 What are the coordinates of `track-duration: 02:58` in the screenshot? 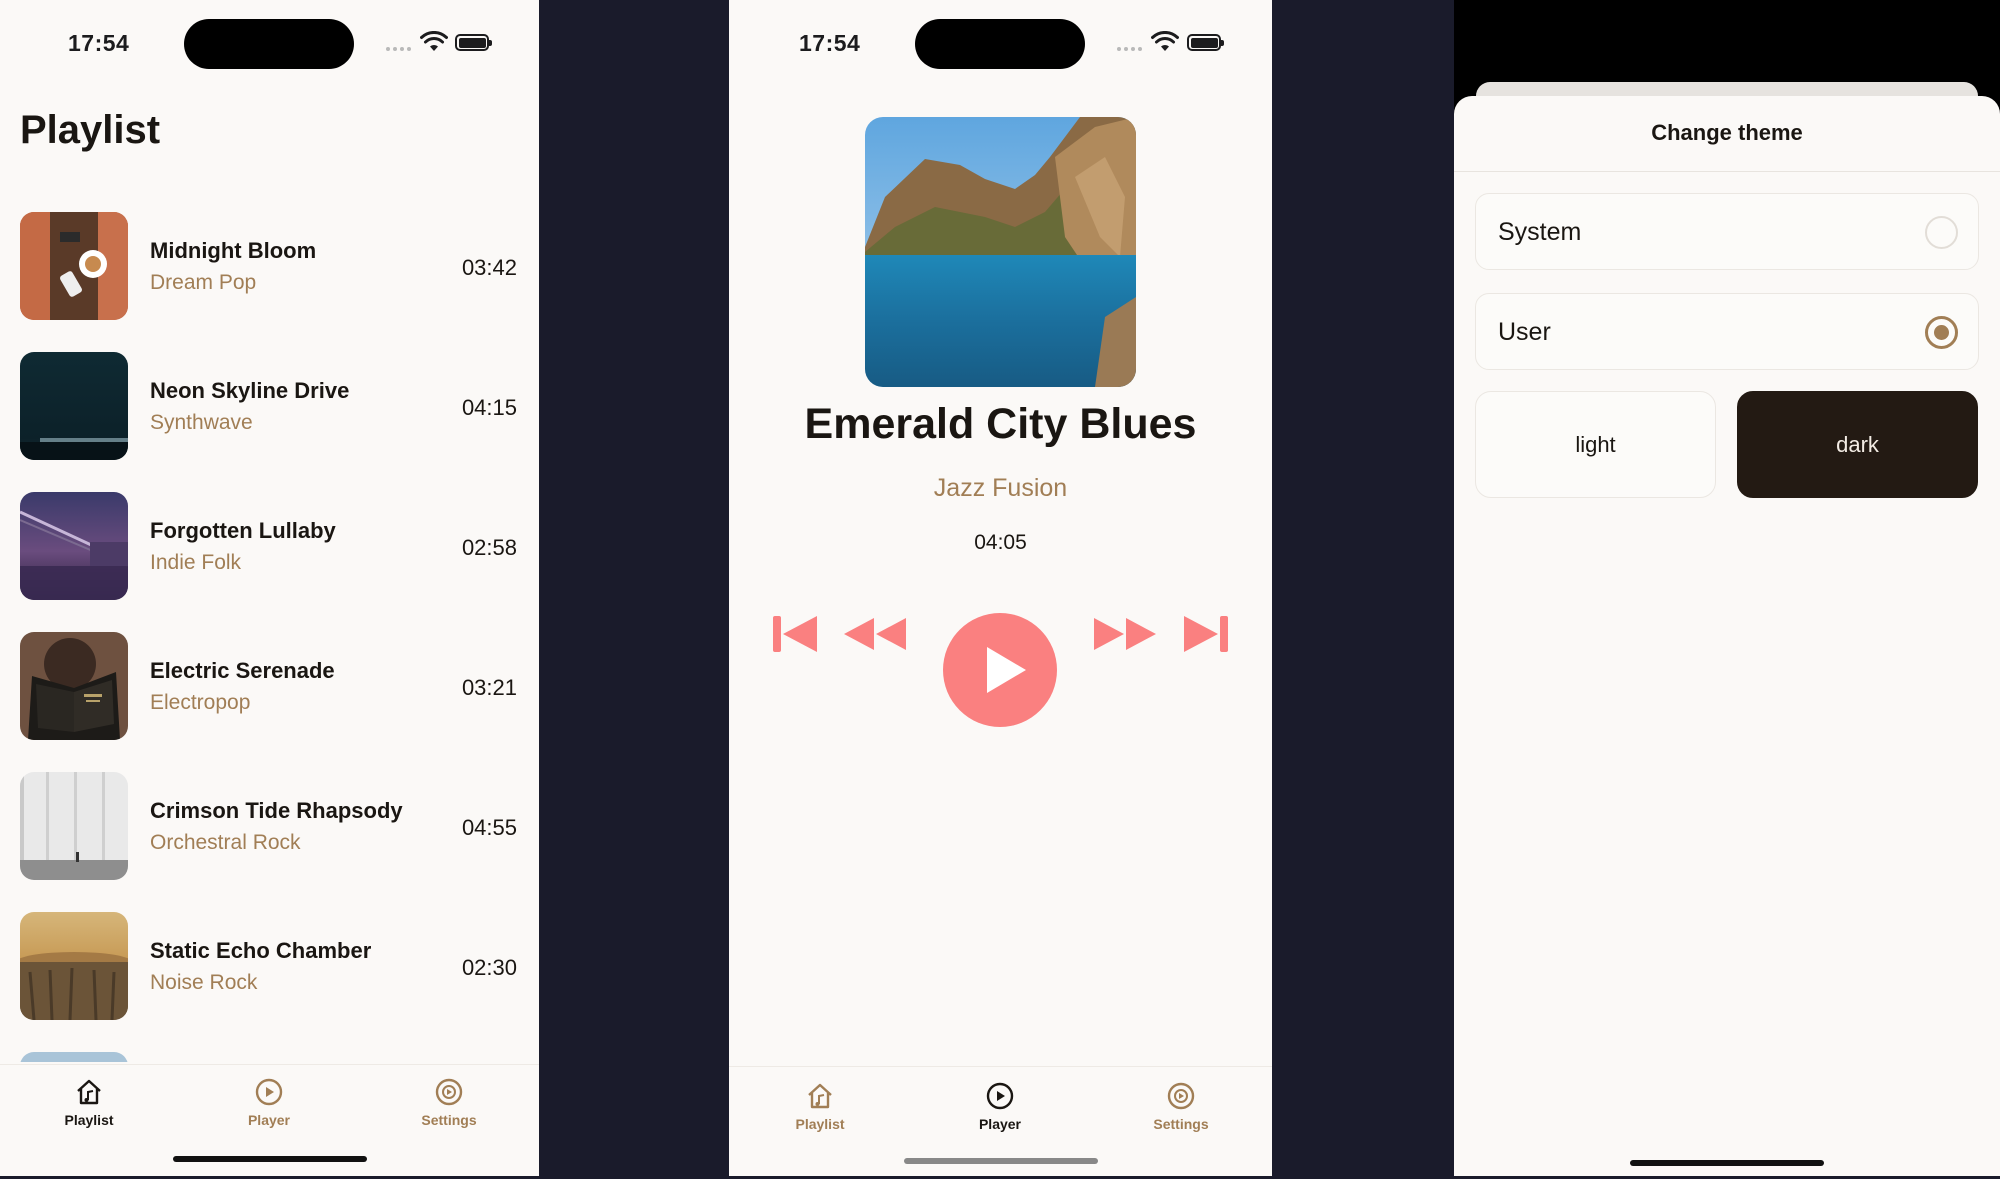 It's located at (489, 547).